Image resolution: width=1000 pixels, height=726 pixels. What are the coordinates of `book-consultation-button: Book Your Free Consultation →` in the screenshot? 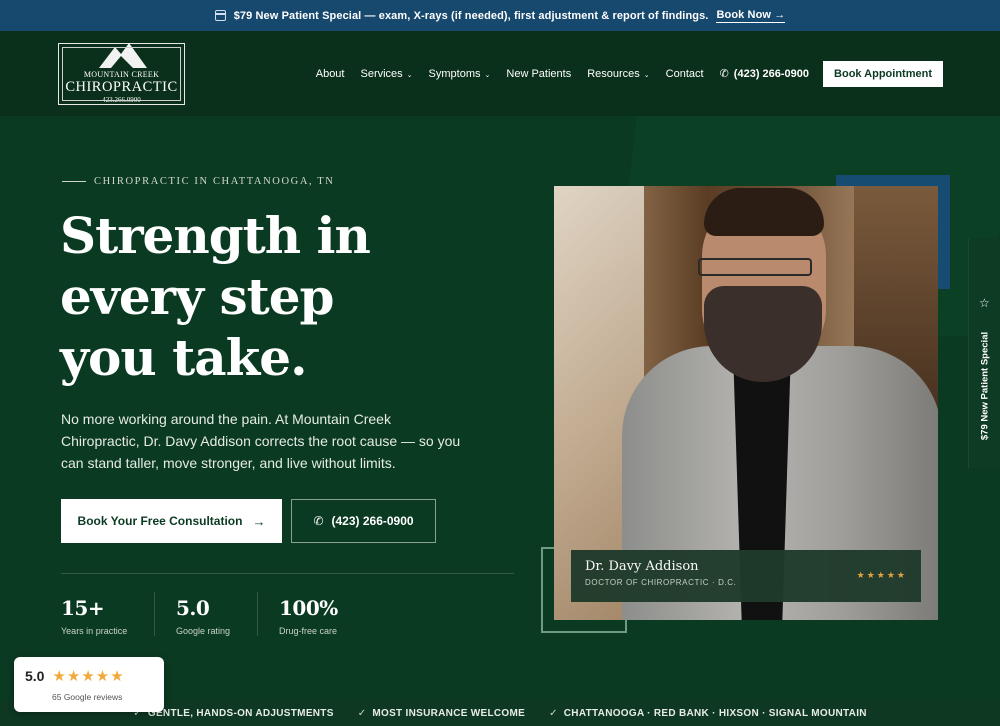 It's located at (171, 521).